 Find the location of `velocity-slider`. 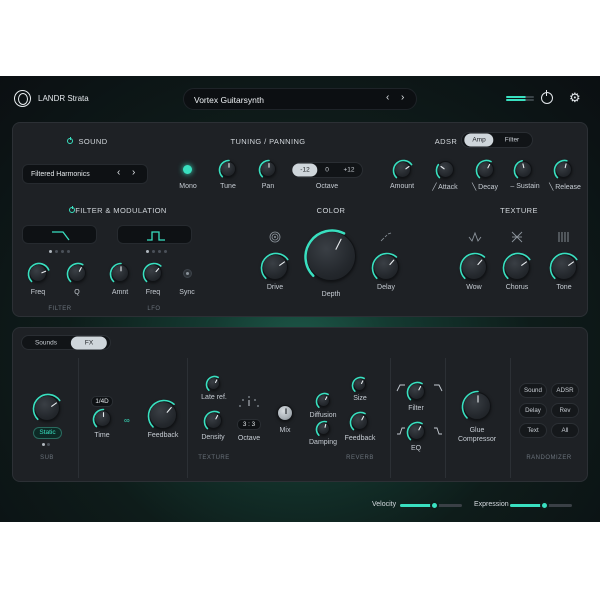

velocity-slider is located at coordinates (431, 505).